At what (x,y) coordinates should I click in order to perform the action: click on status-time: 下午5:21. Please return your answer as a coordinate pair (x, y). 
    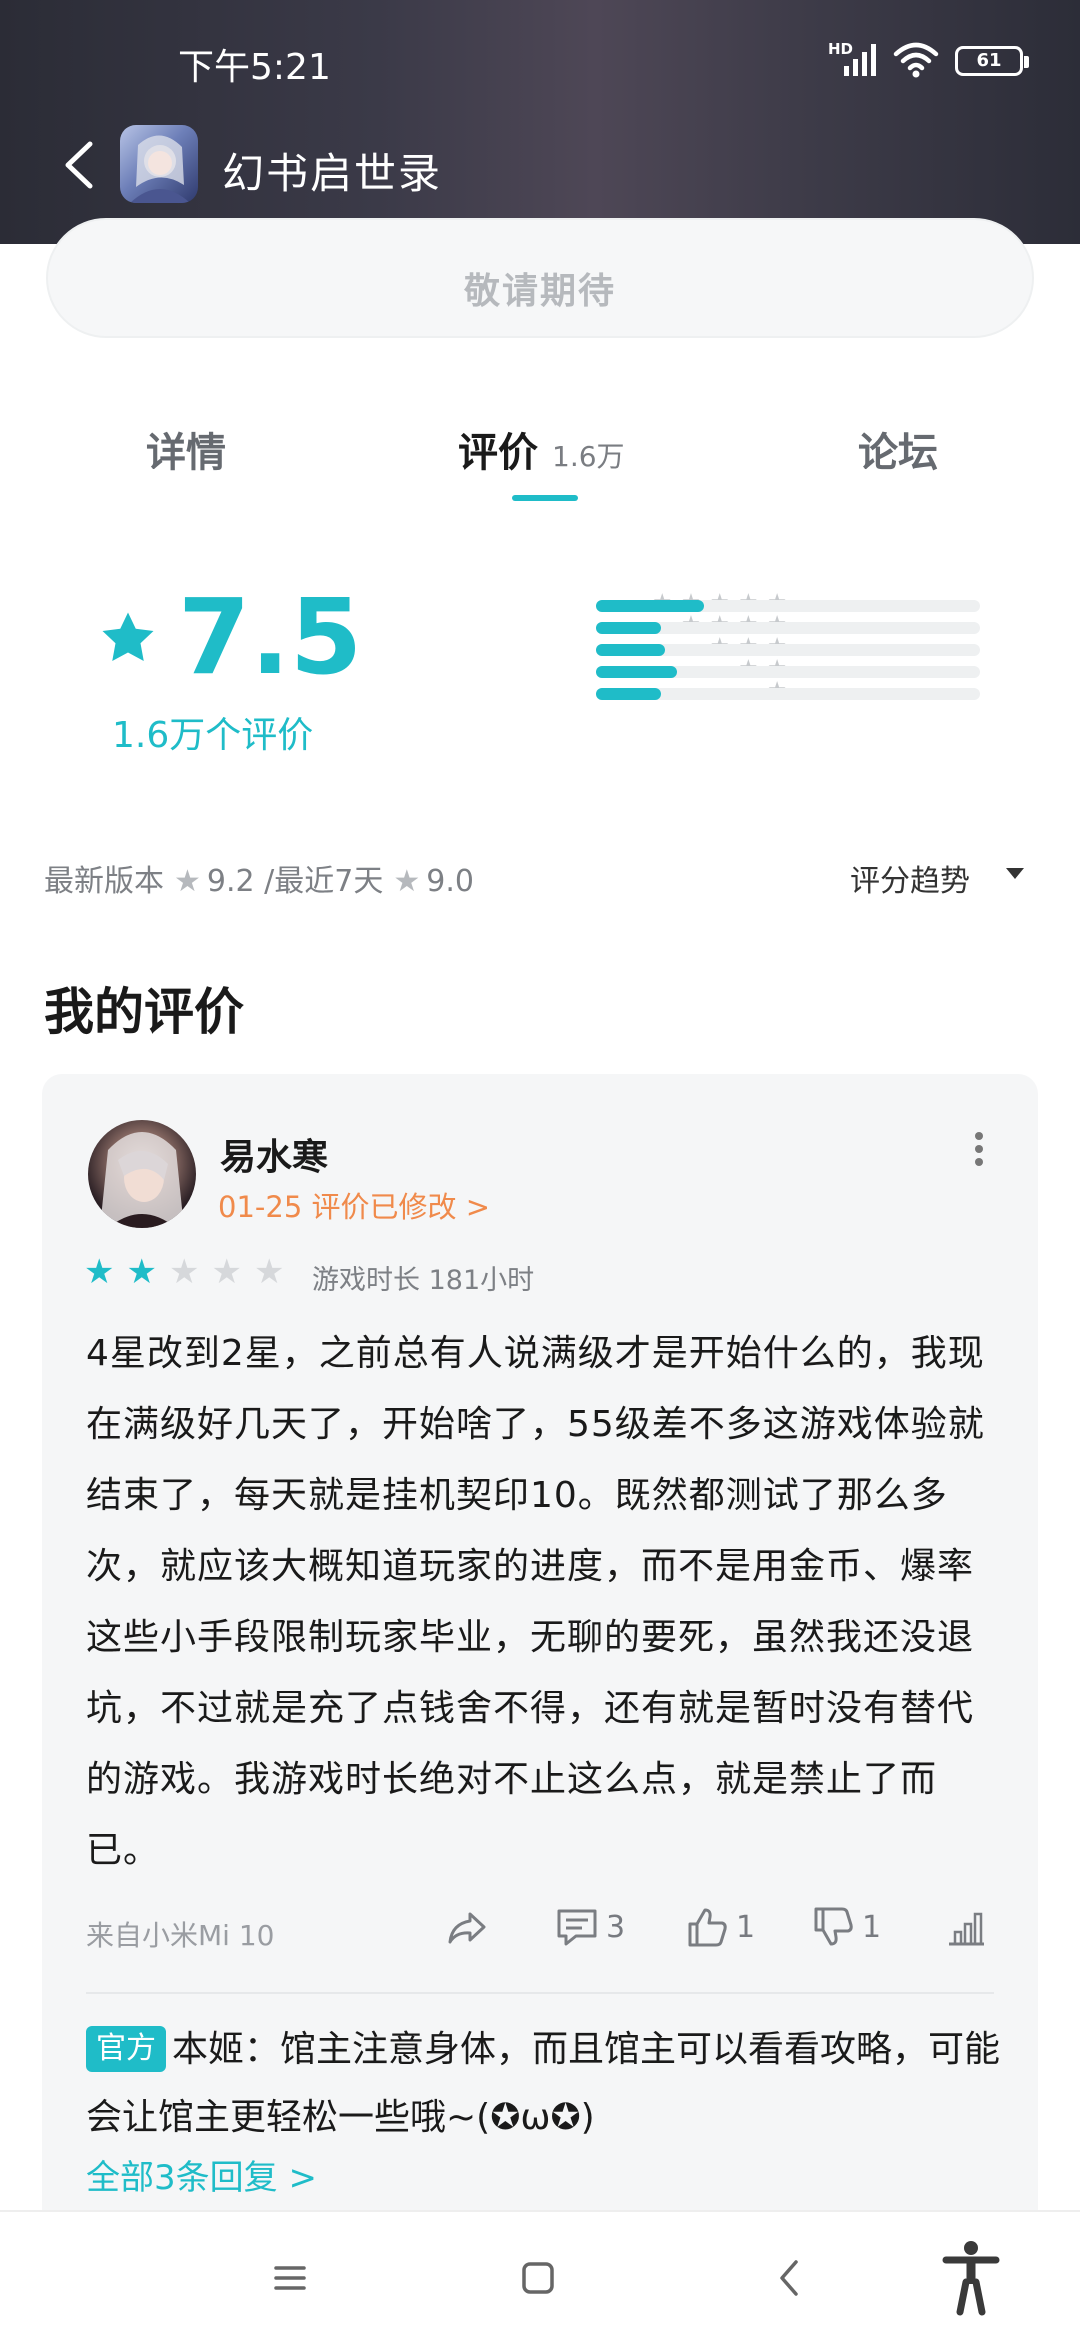
    Looking at the image, I should click on (254, 67).